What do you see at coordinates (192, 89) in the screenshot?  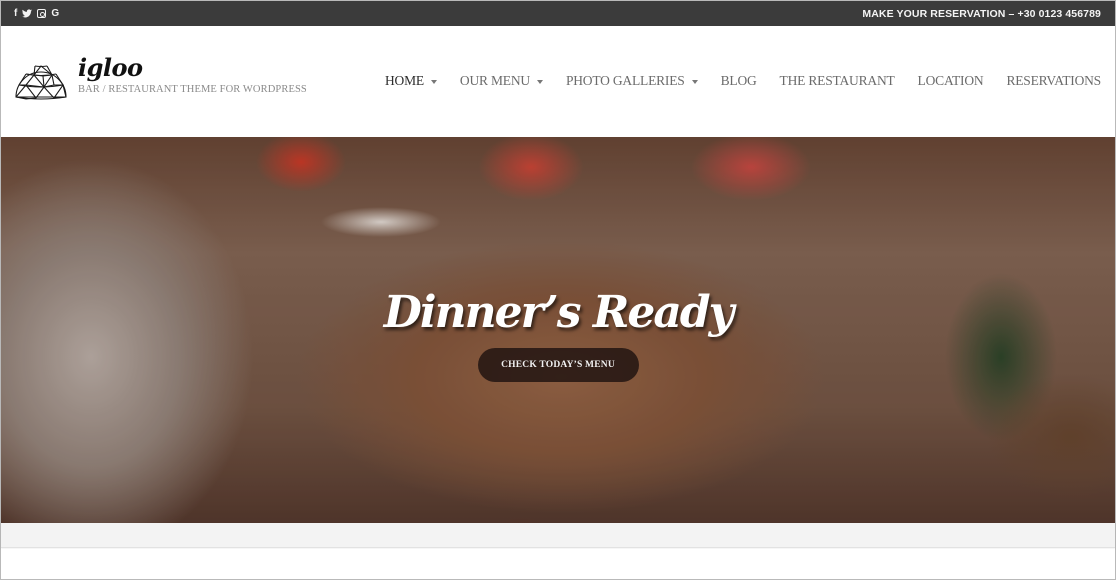 I see `site-tagline: BAR / RESTAURANT THEME FOR WORDPRESS` at bounding box center [192, 89].